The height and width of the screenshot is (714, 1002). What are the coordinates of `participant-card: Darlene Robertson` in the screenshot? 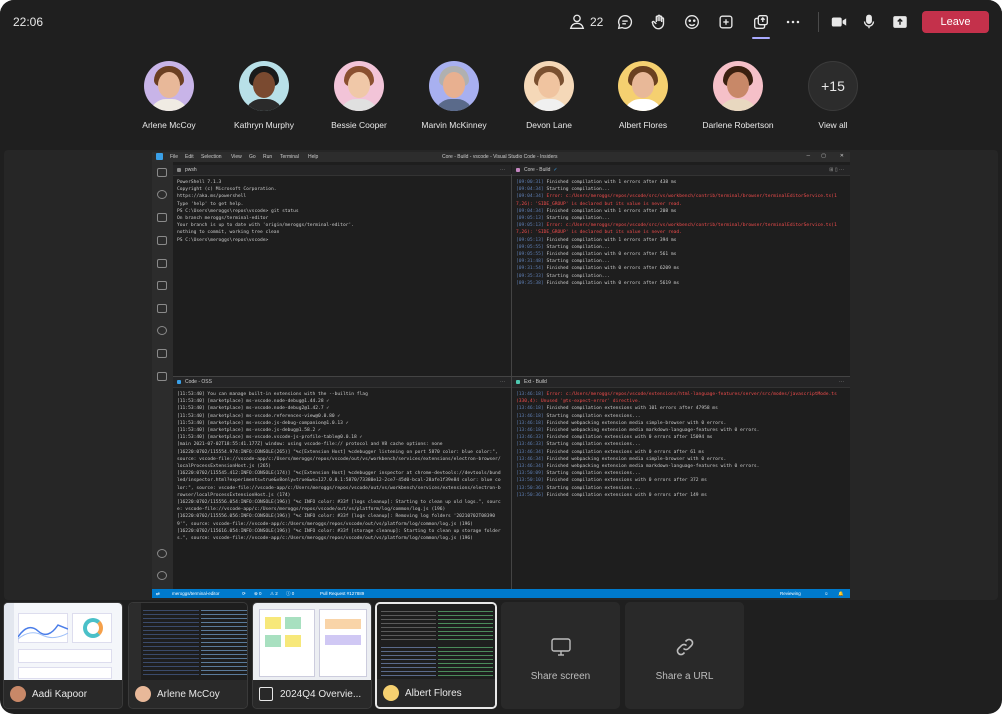 It's located at (738, 95).